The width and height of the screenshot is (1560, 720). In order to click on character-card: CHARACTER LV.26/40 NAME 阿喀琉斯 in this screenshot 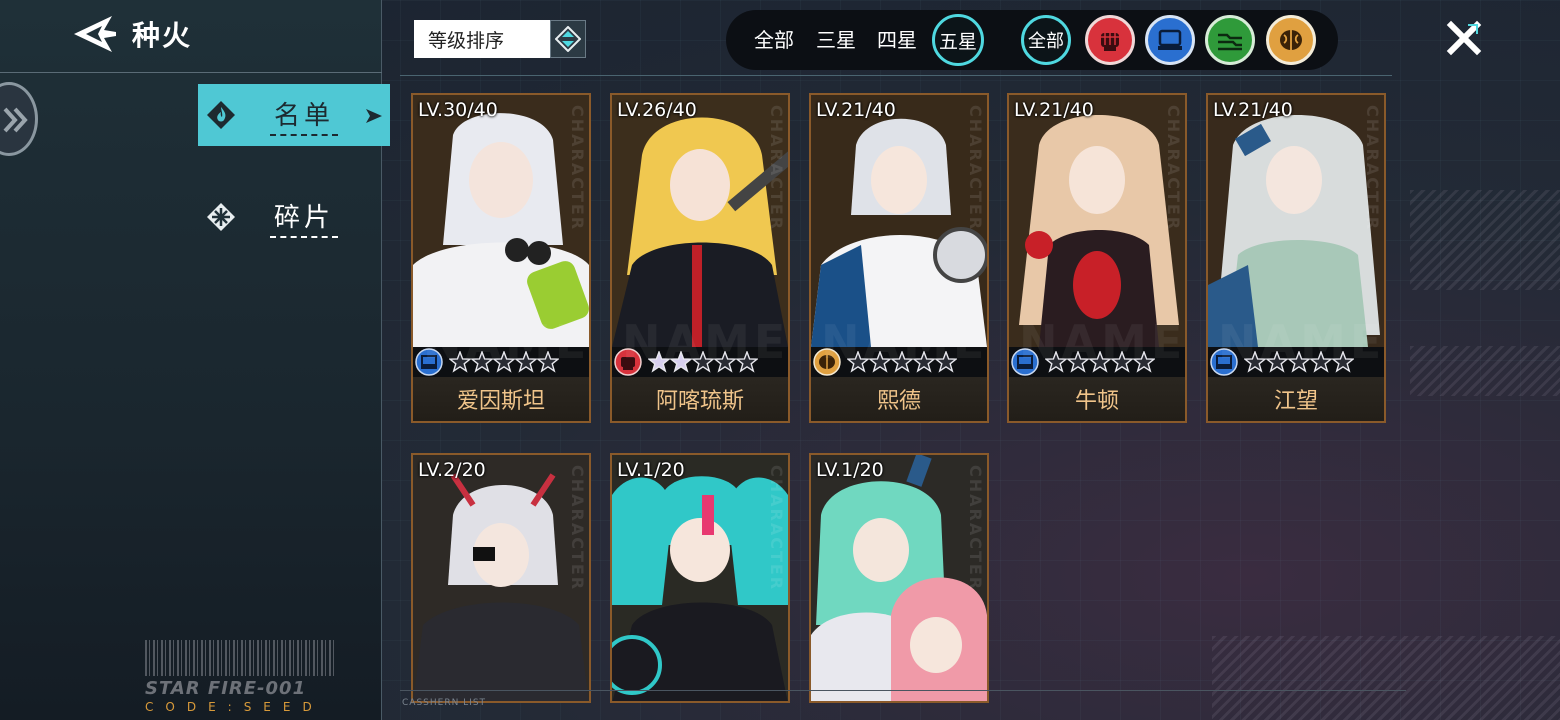, I will do `click(700, 258)`.